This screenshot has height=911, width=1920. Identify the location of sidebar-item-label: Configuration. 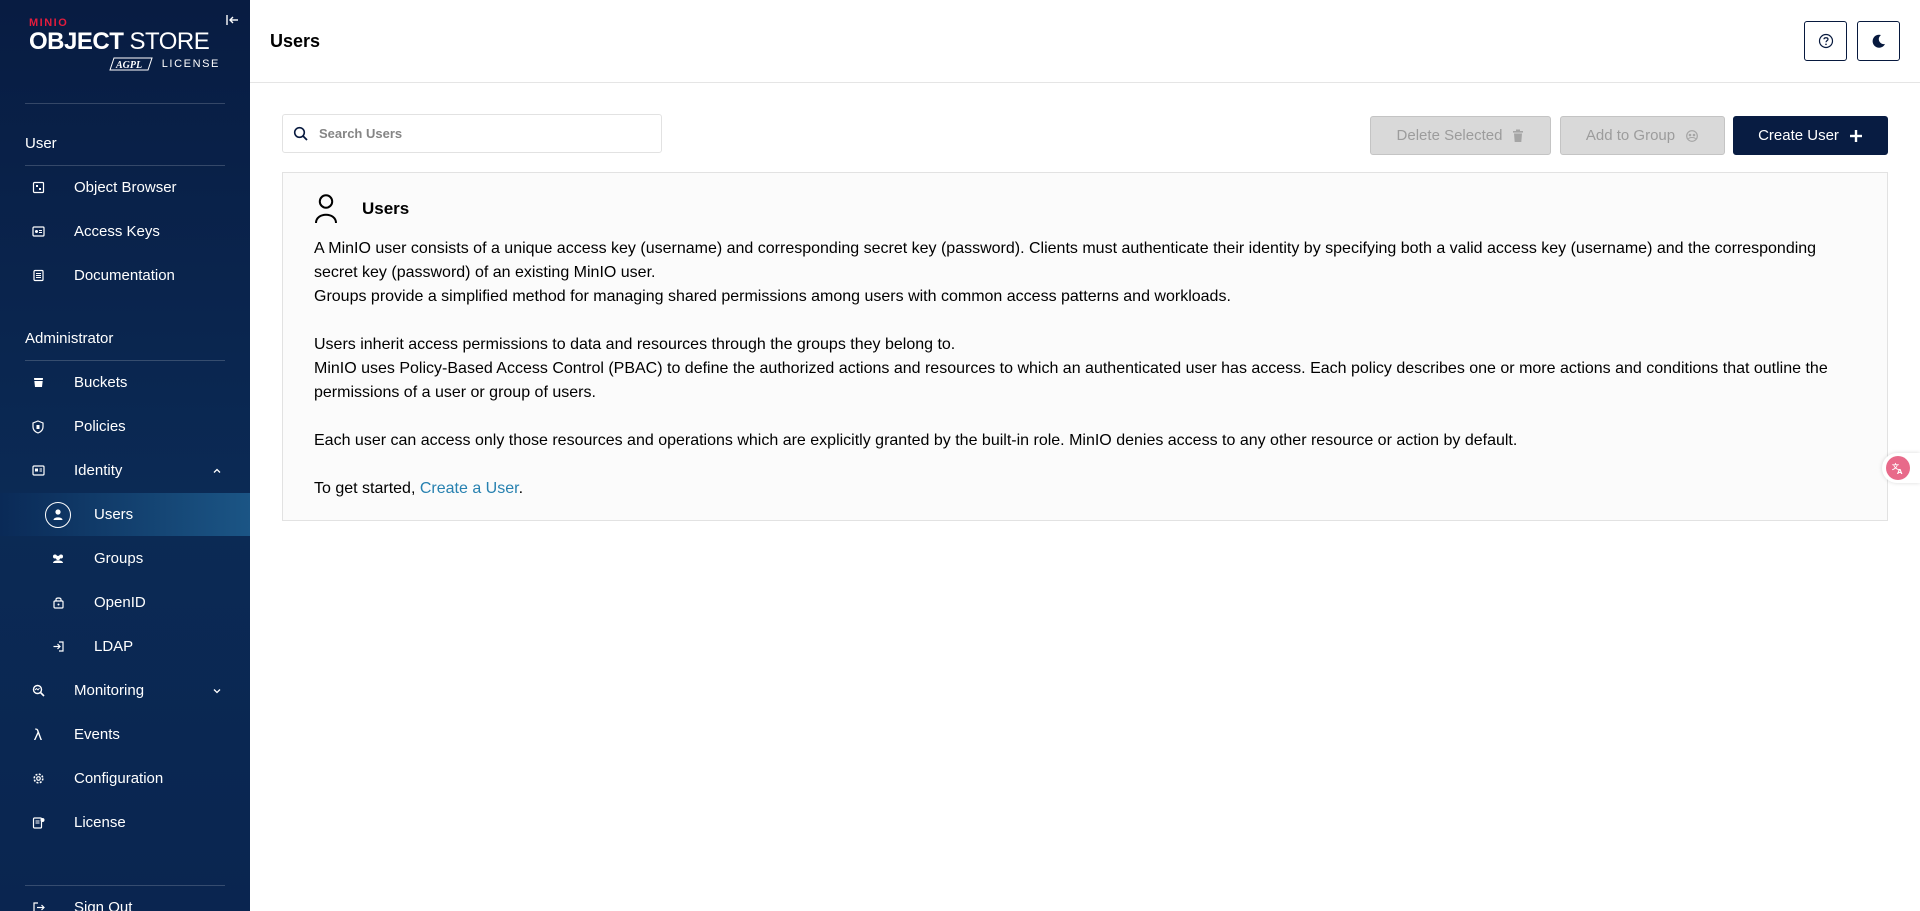
(119, 778).